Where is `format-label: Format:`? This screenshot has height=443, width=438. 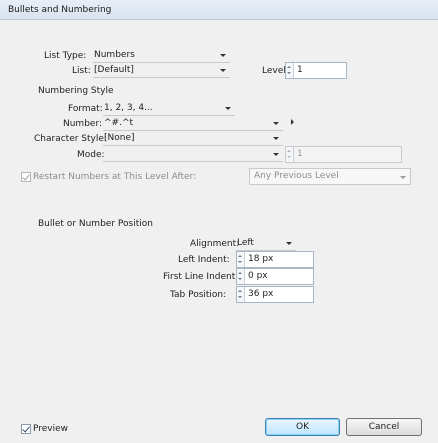
format-label: Format: is located at coordinates (85, 109).